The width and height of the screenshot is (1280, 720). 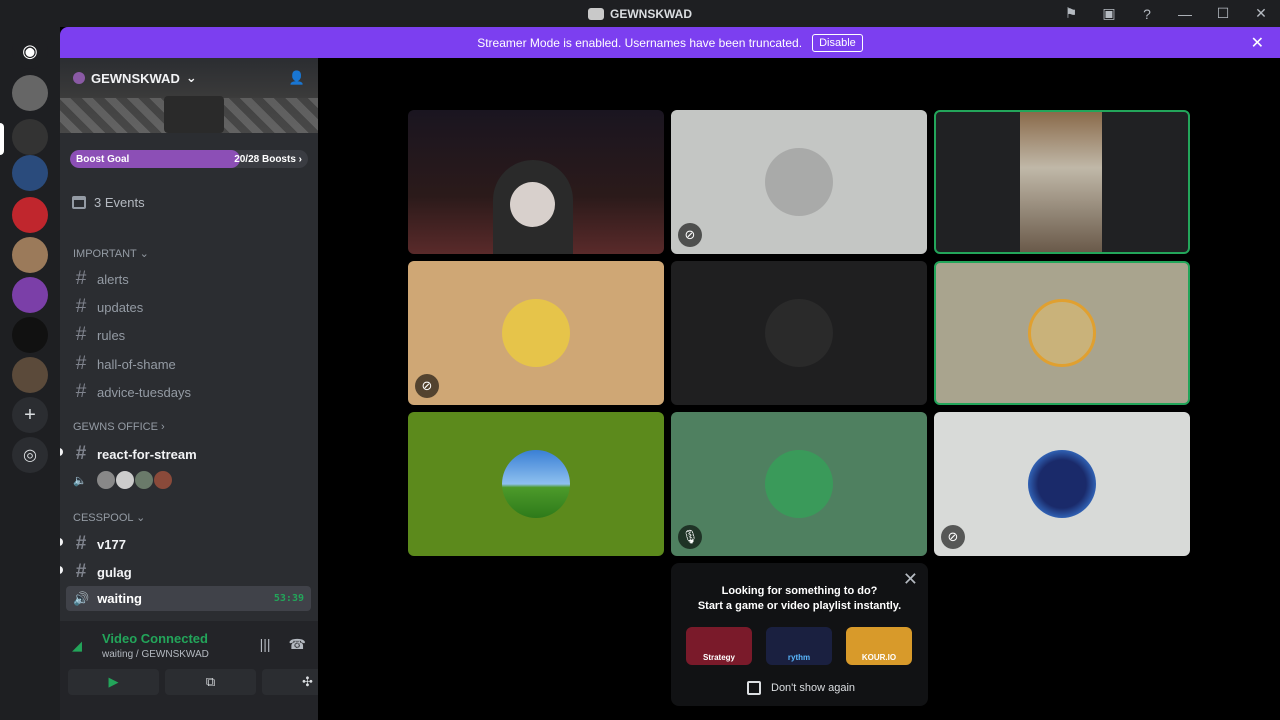 I want to click on inbox-icon: ▣, so click(x=1109, y=13).